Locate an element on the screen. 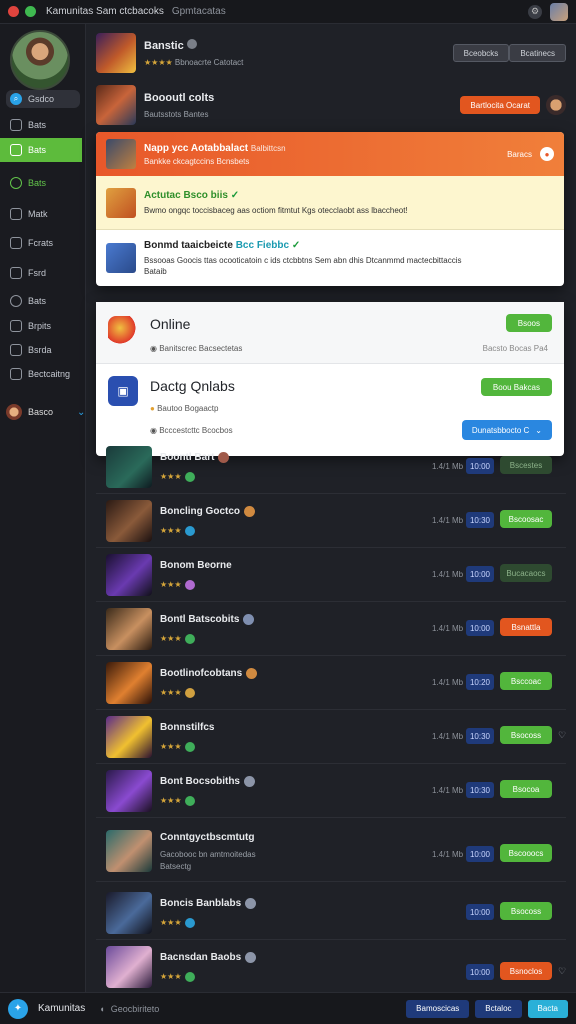  sidebar-item-label: Fcrats is located at coordinates (41, 243).